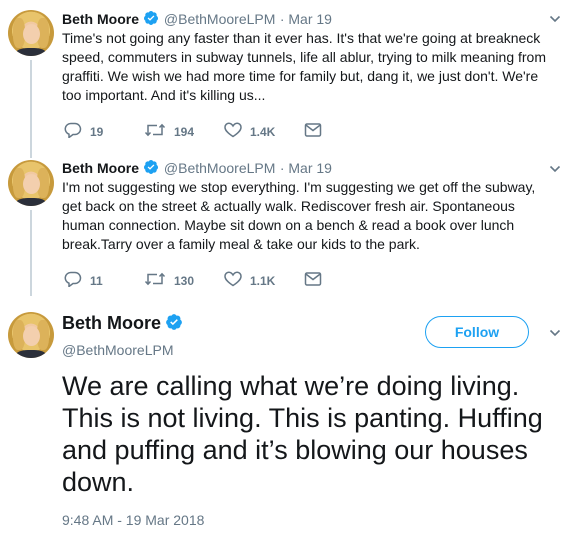  Describe the element at coordinates (477, 332) in the screenshot. I see `follow-button: Follow` at that location.